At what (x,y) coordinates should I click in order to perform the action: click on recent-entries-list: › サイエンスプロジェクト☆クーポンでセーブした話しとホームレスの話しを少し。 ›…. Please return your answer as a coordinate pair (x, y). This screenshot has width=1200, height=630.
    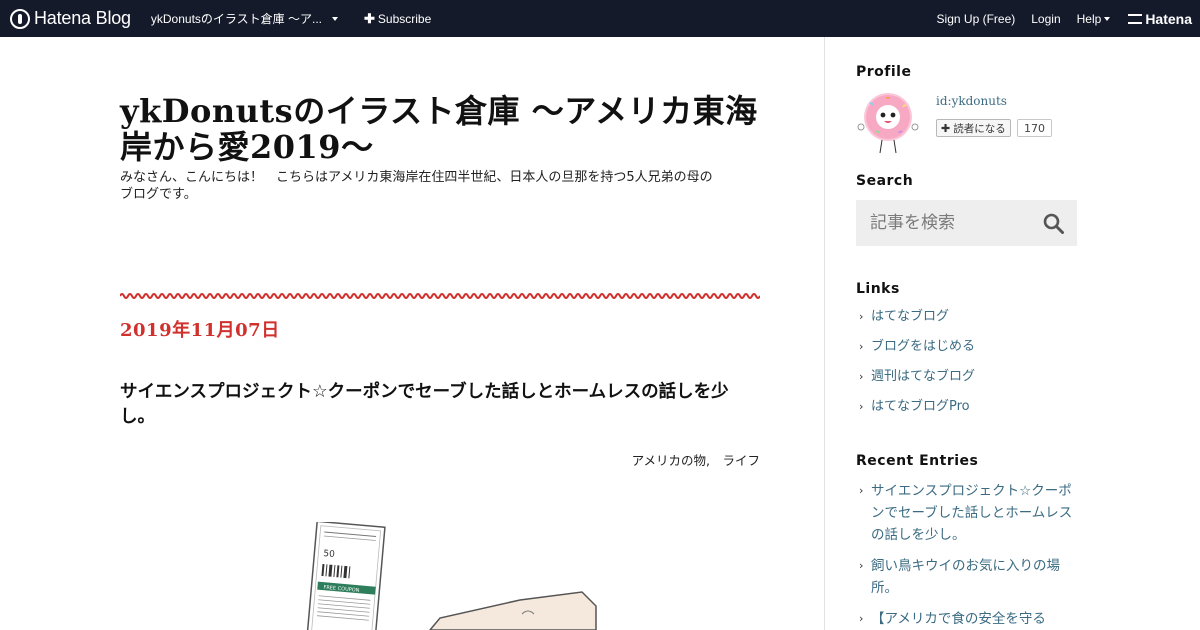
    Looking at the image, I should click on (968, 555).